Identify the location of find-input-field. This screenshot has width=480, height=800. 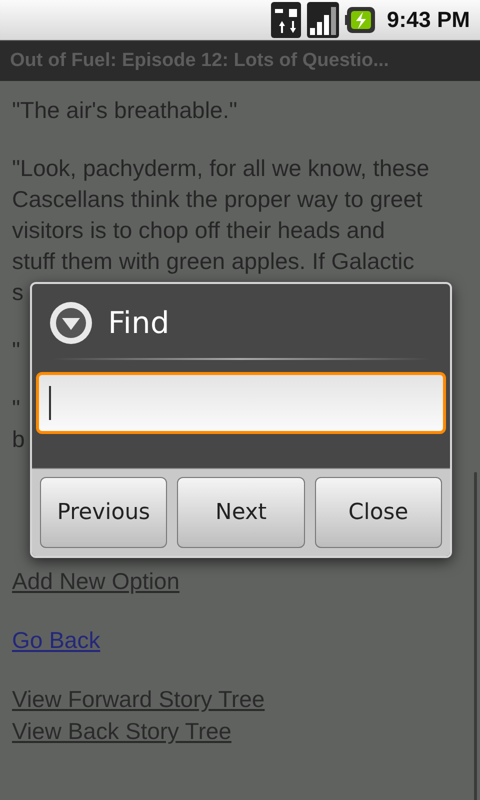
(241, 403).